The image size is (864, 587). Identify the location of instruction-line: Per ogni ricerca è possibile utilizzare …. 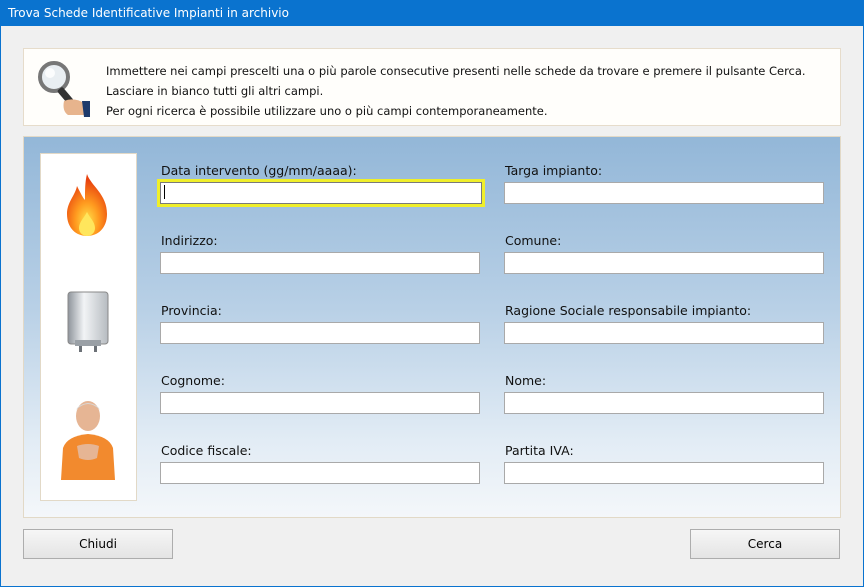
(327, 111).